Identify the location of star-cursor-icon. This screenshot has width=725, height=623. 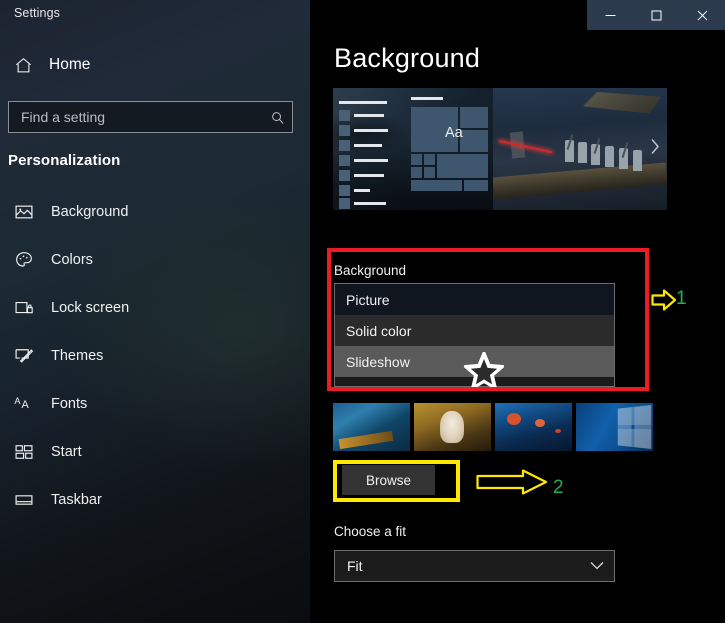
(484, 374).